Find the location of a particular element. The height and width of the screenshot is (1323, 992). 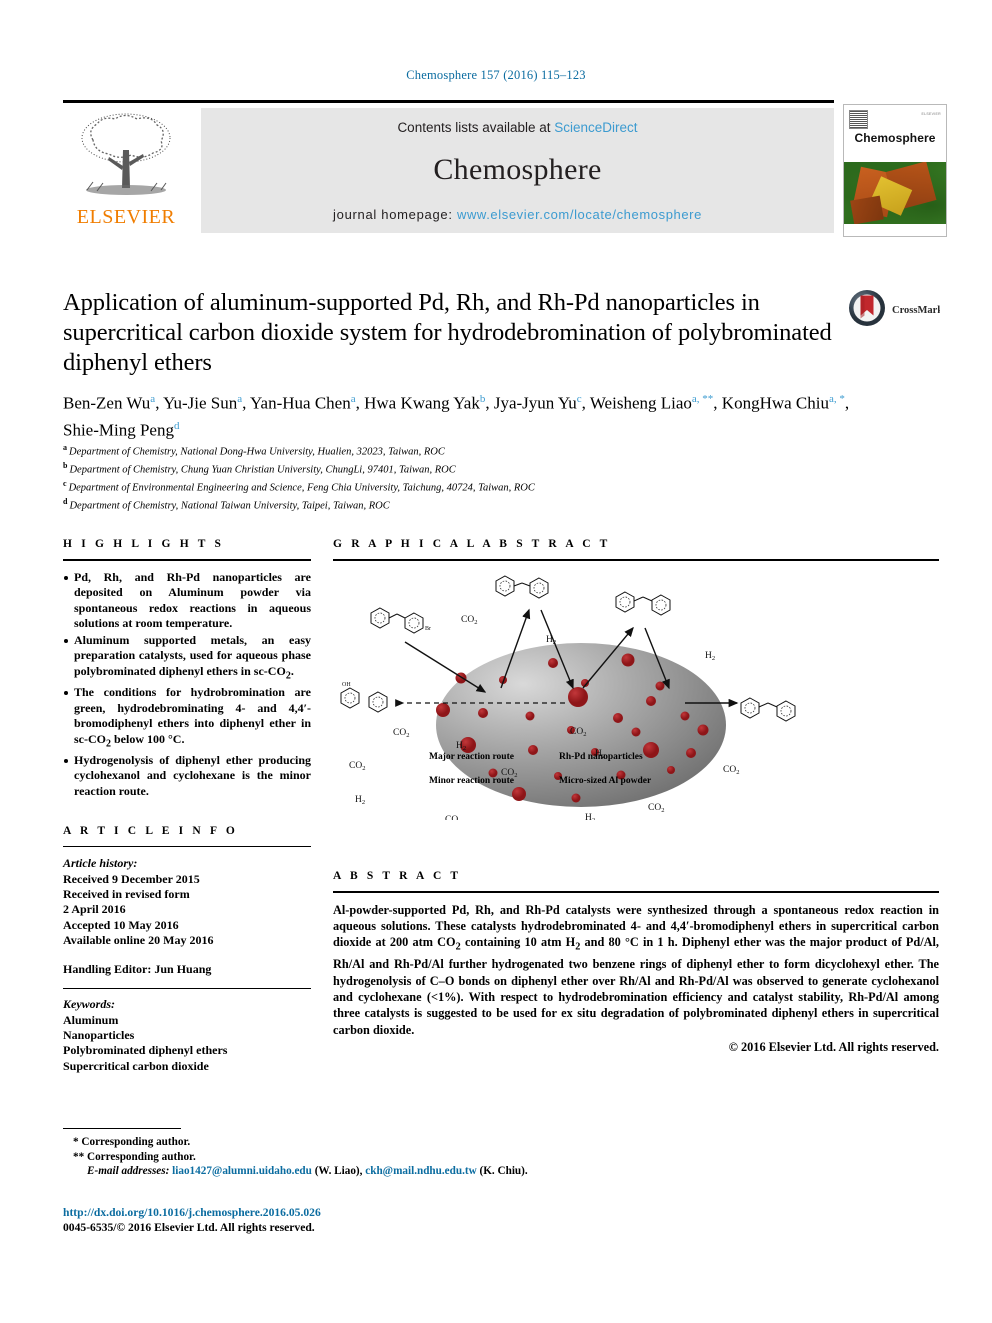

svg-text: Br is located at coordinates (428, 629).